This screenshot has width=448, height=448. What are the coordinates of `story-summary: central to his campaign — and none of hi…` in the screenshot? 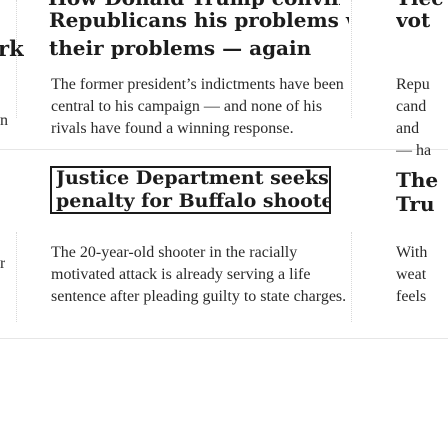 It's located at (187, 106).